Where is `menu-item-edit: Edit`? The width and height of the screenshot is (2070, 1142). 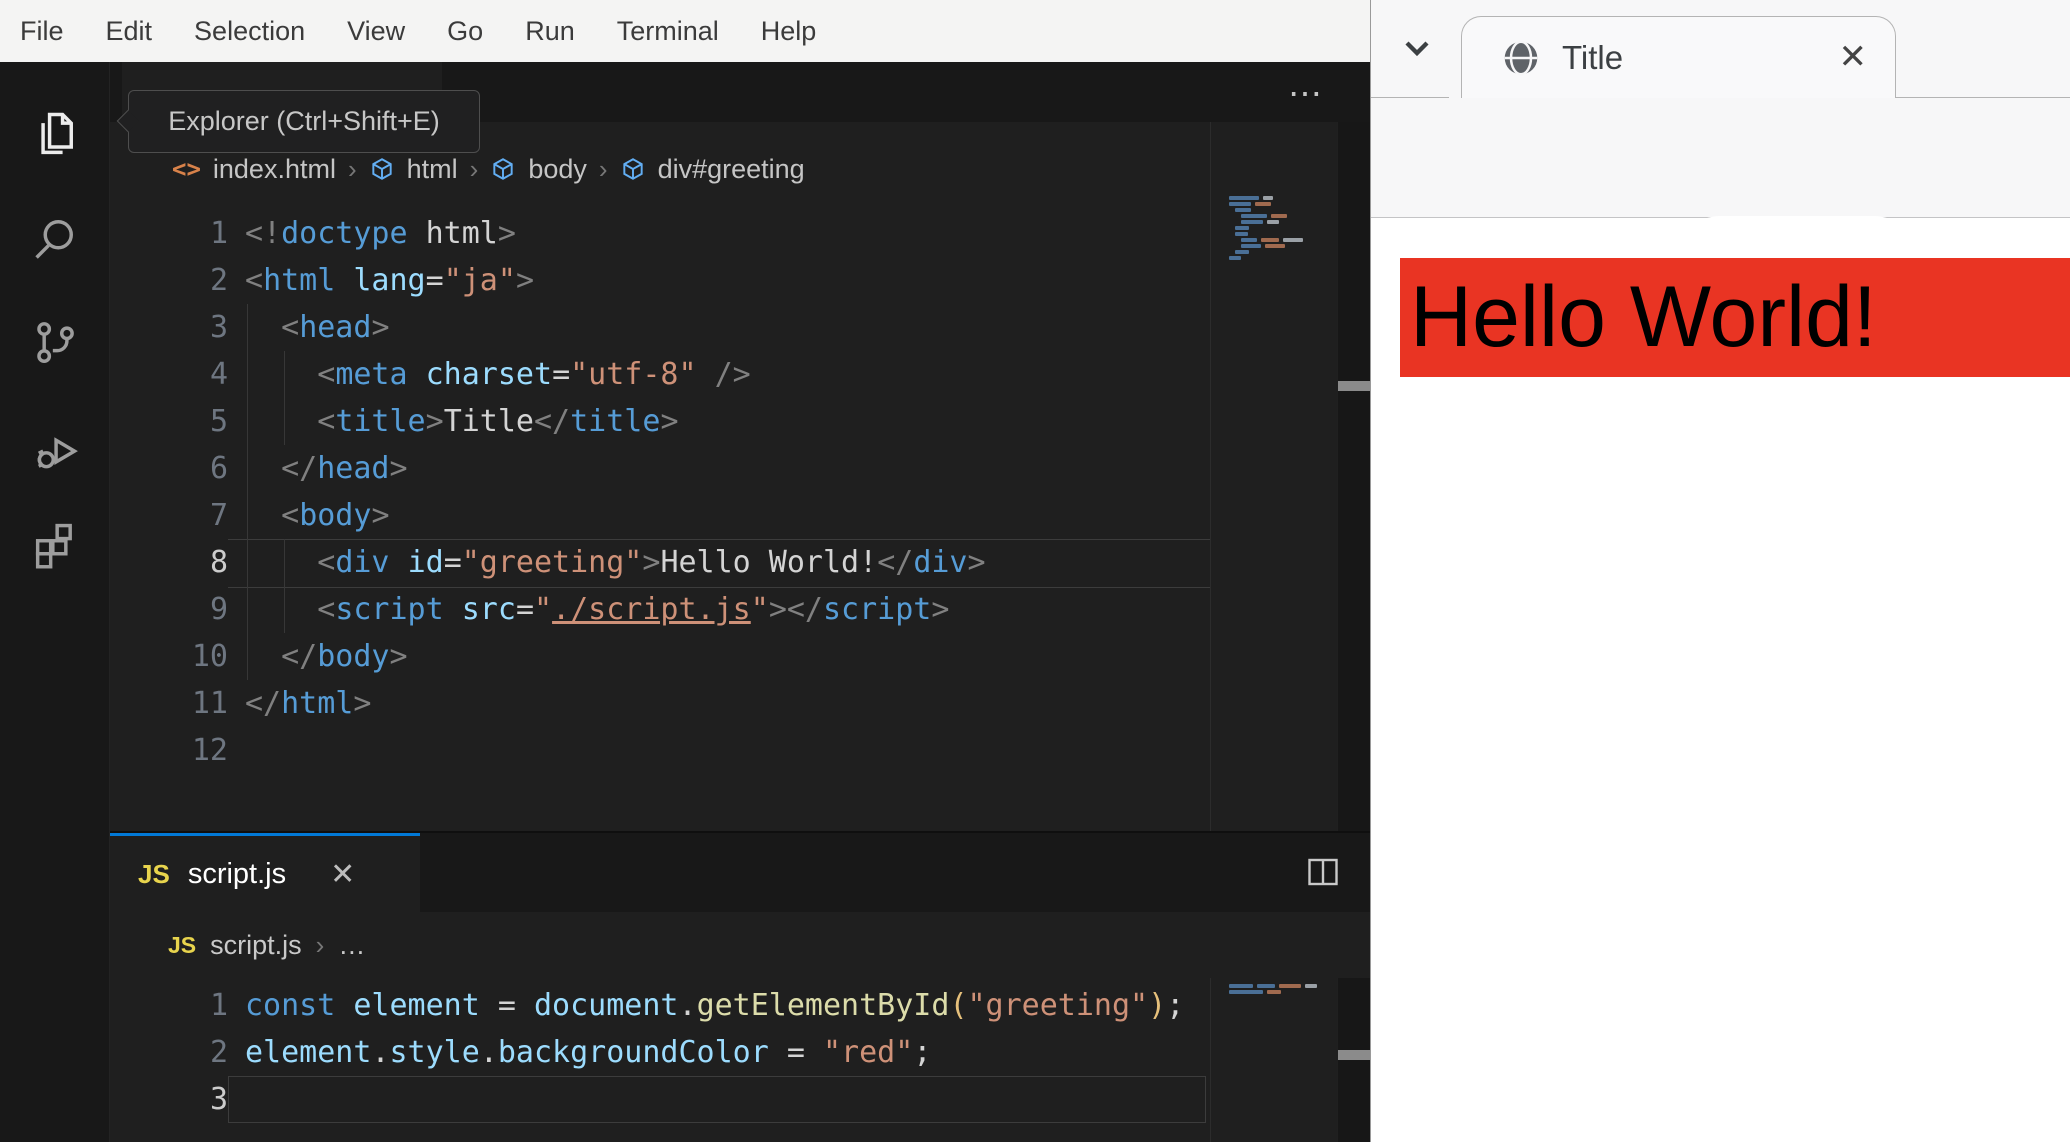 menu-item-edit: Edit is located at coordinates (129, 31).